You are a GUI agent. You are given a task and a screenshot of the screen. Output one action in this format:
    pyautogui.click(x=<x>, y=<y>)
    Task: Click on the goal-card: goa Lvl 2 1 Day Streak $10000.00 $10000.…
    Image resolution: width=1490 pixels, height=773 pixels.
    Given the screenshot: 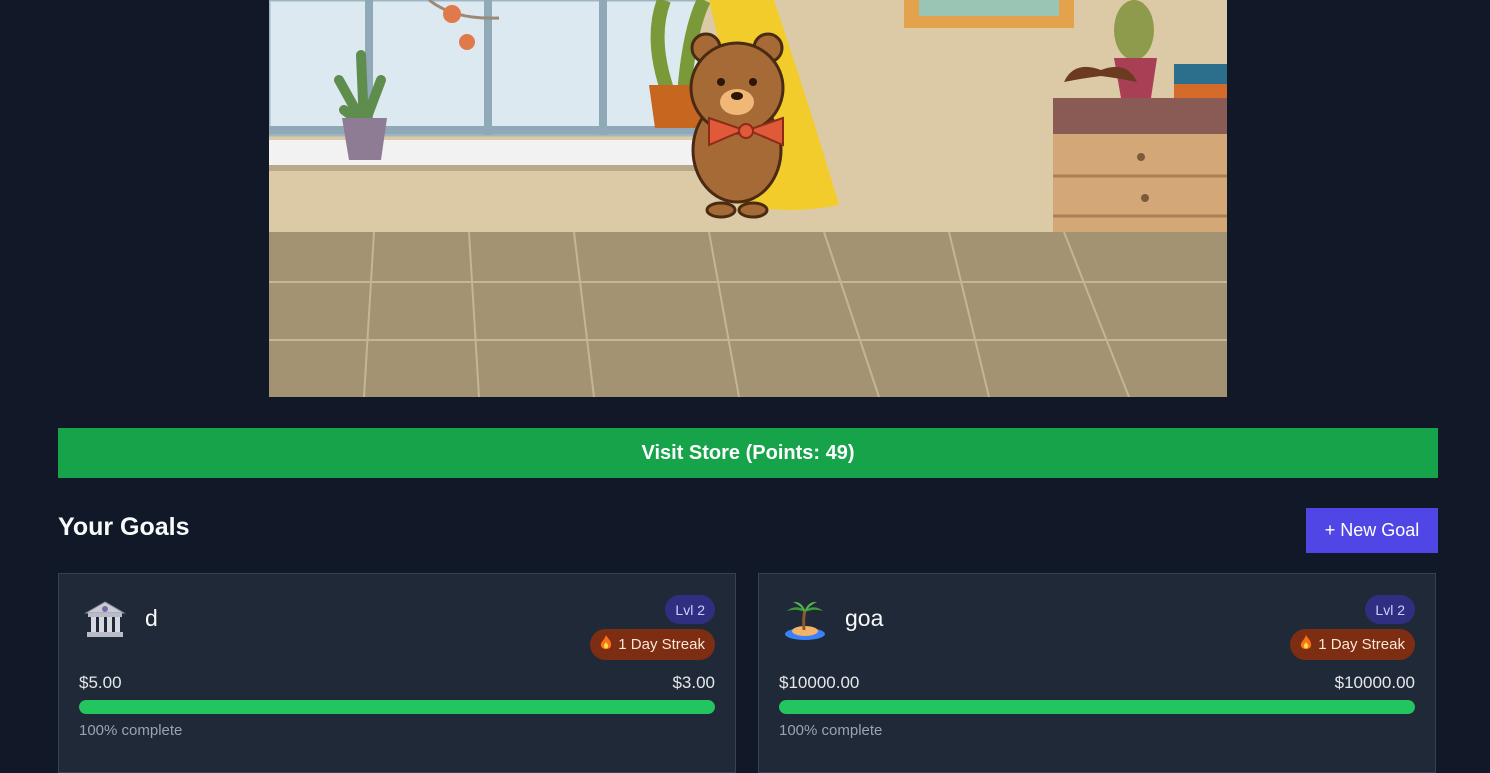 What is the action you would take?
    pyautogui.click(x=1097, y=673)
    